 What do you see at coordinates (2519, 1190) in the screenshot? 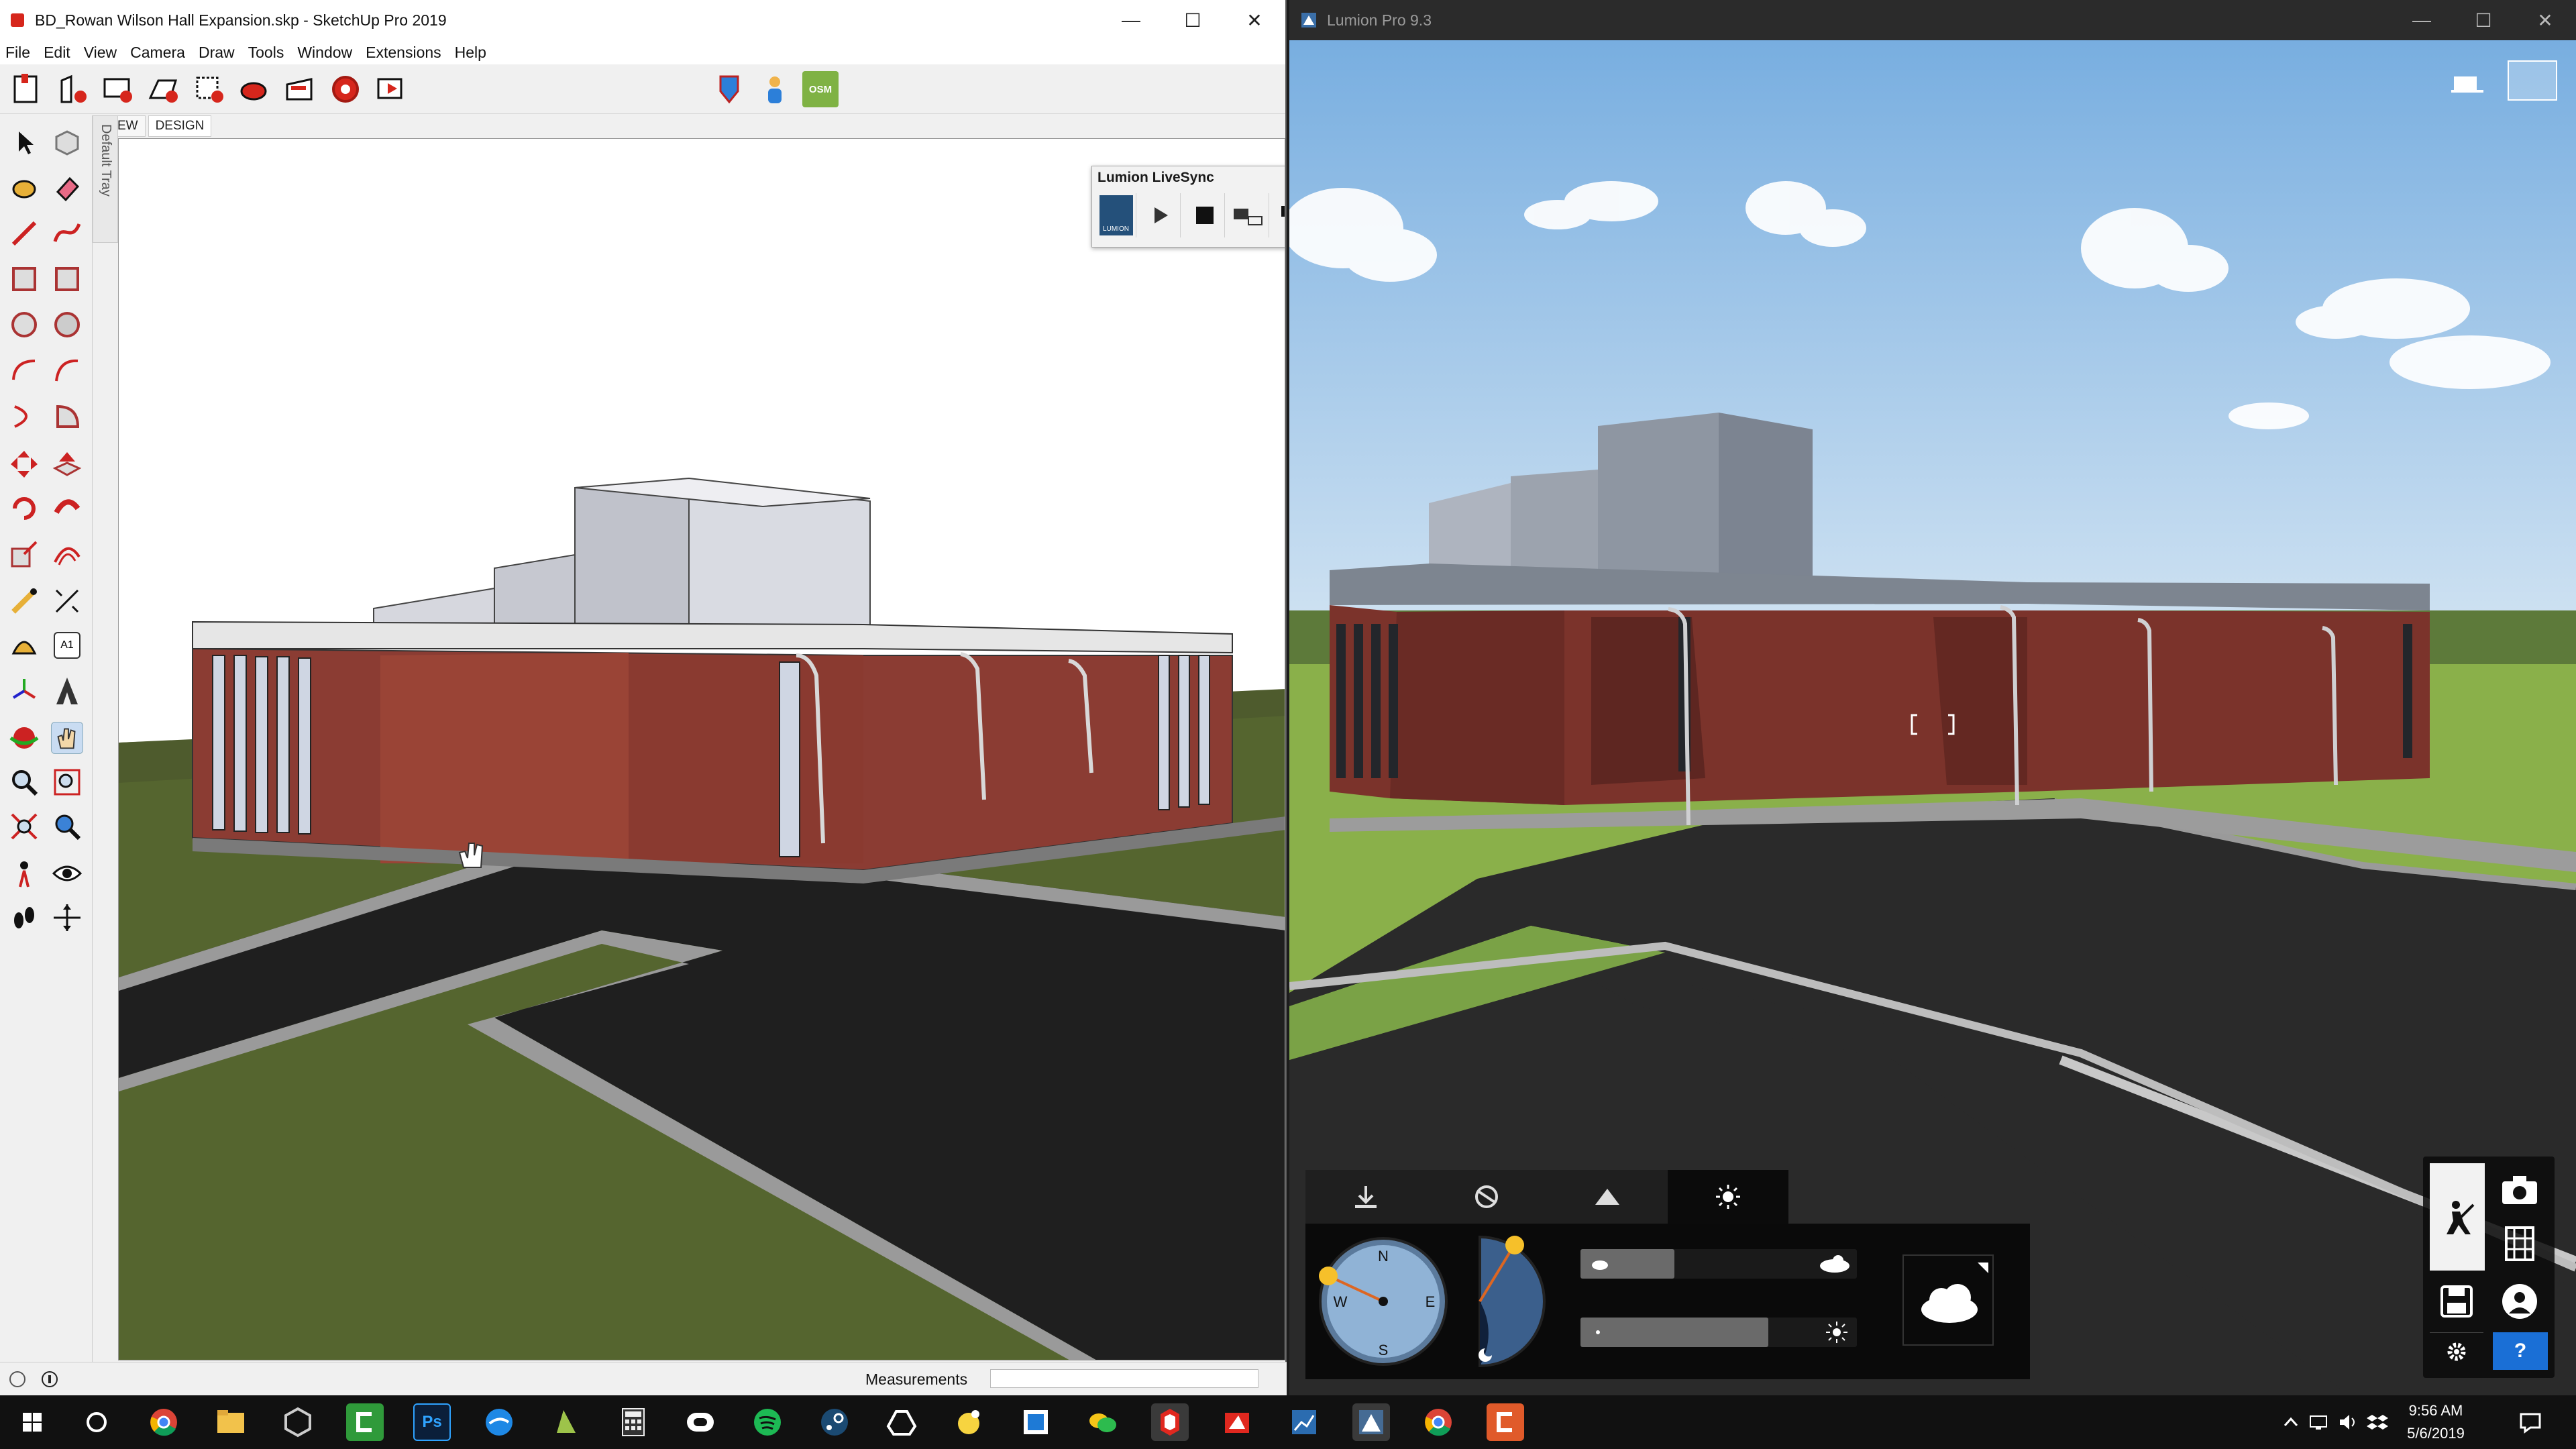
I see `photo-mode-button` at bounding box center [2519, 1190].